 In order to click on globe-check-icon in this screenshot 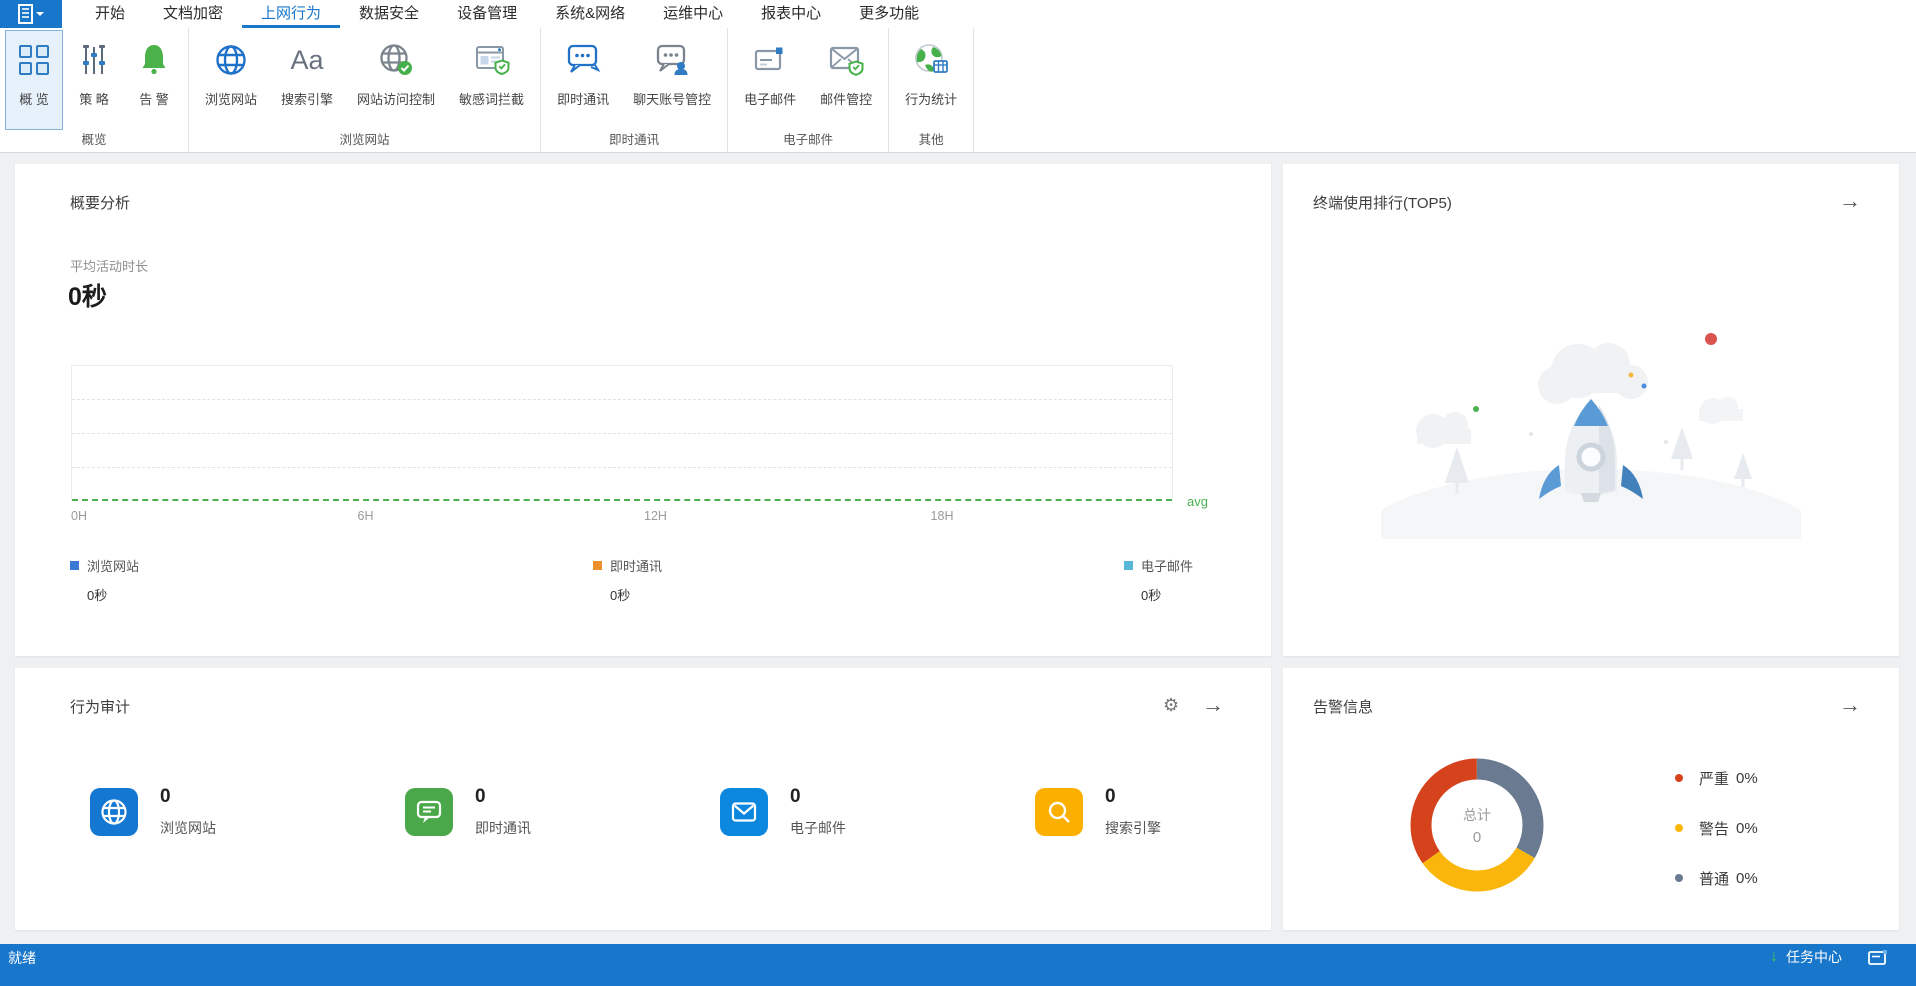, I will do `click(396, 60)`.